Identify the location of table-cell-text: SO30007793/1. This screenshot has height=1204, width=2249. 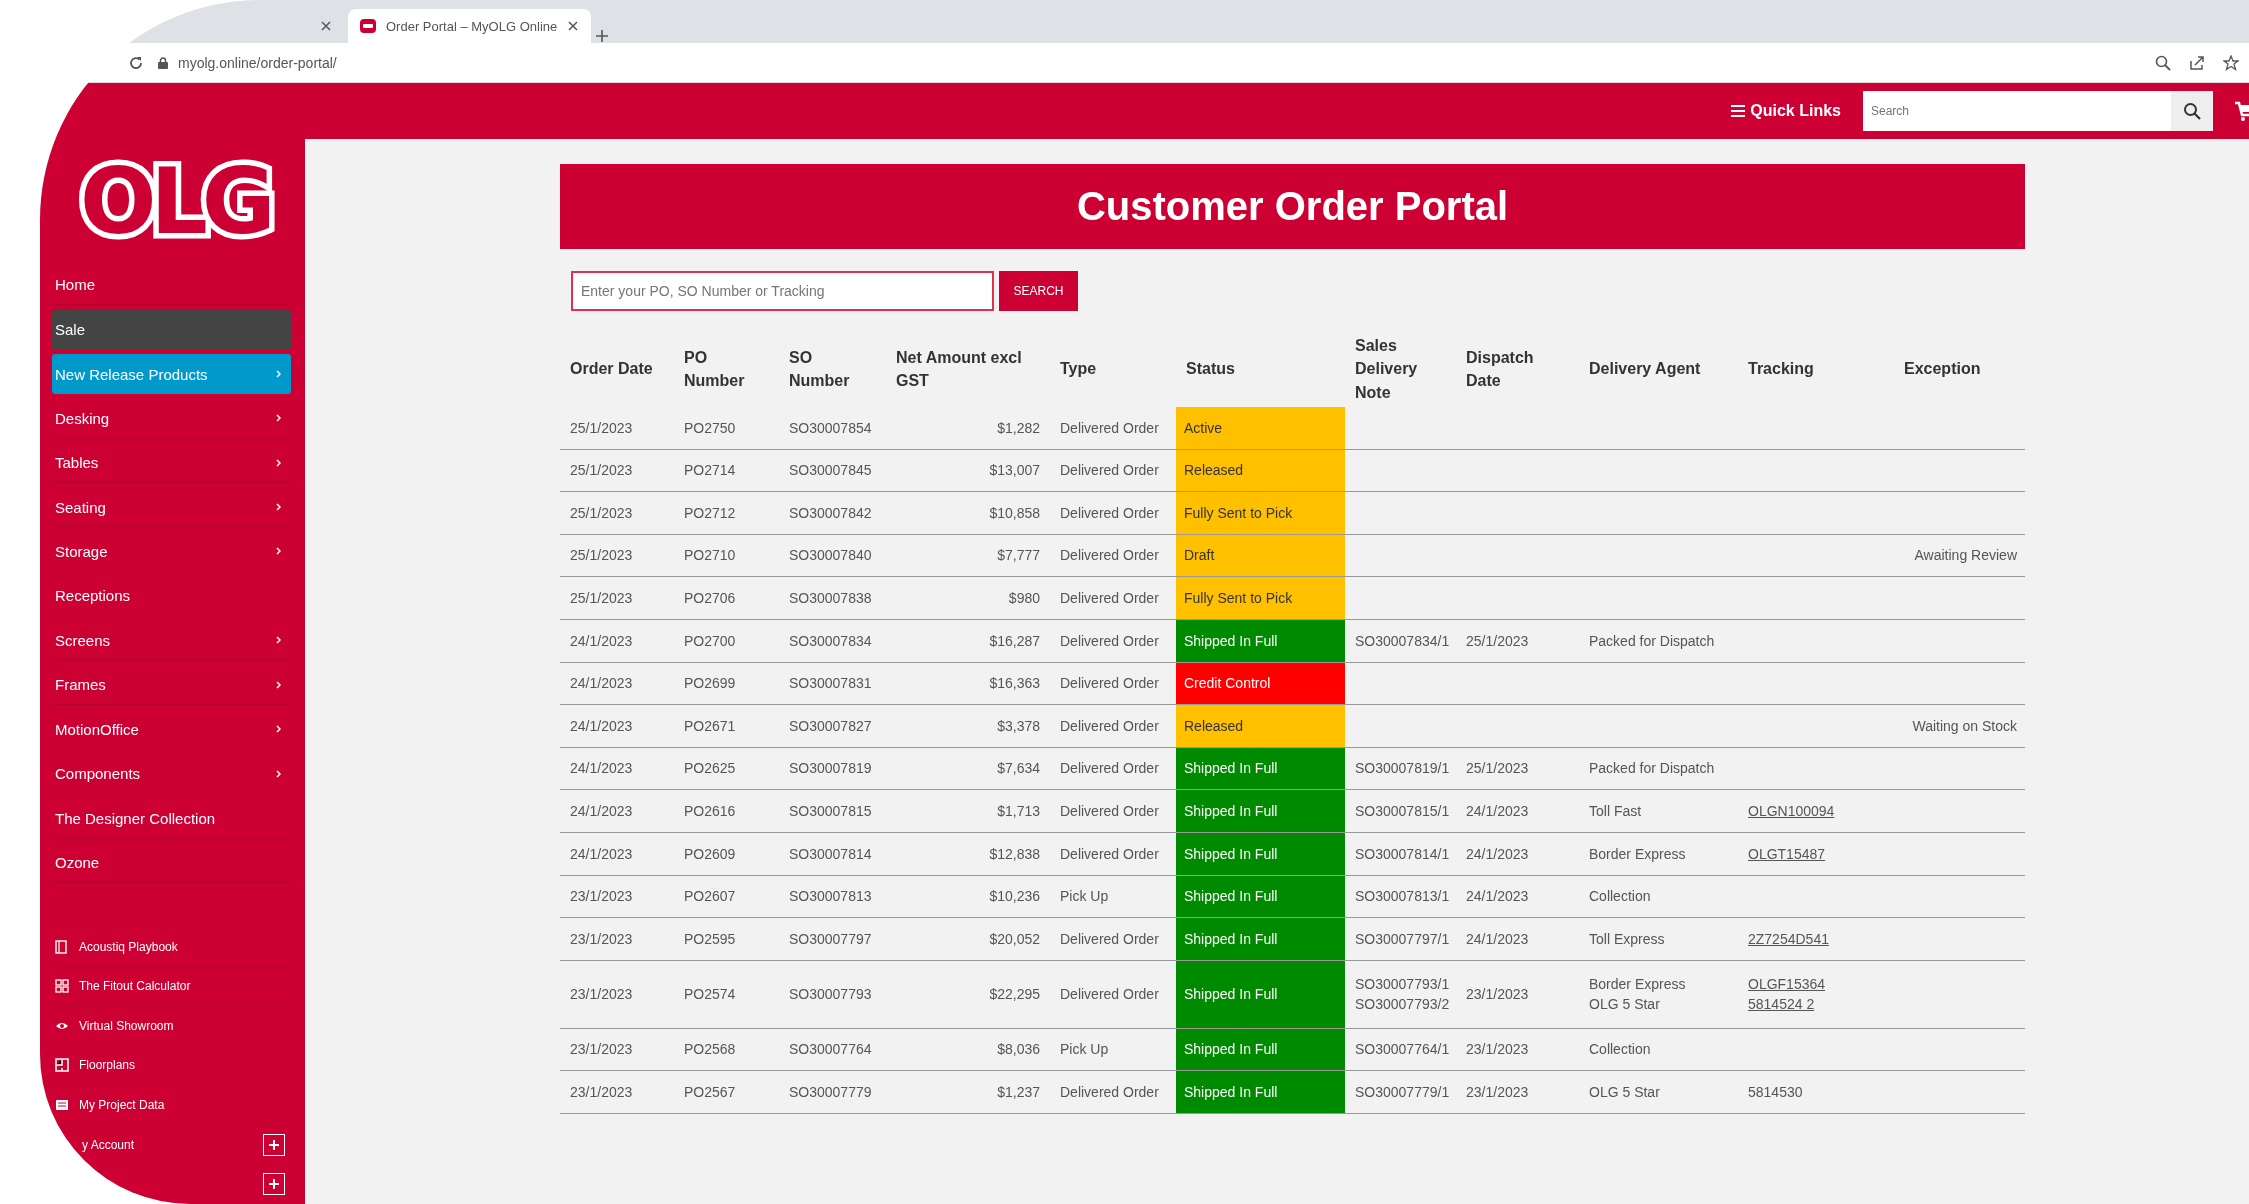
(1402, 984).